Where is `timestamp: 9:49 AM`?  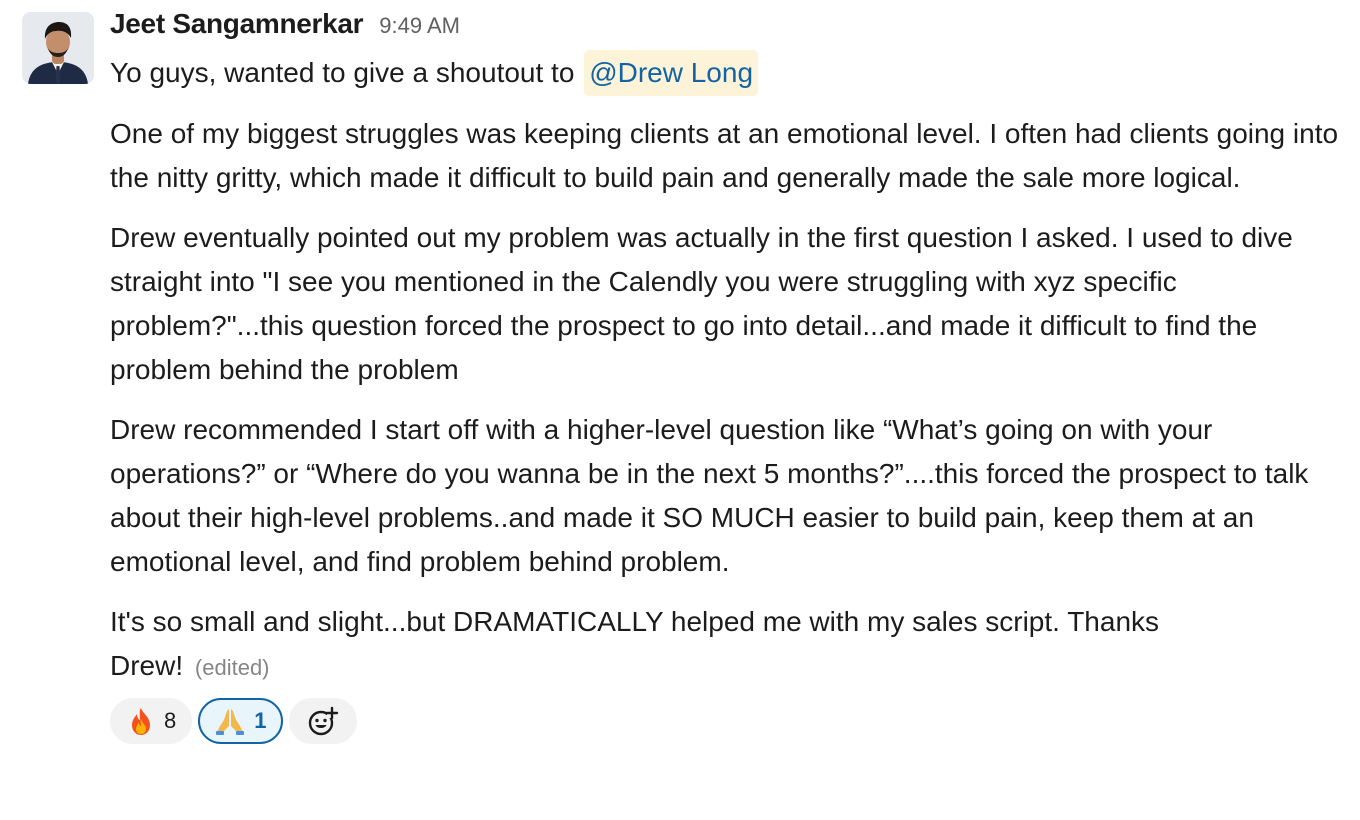 timestamp: 9:49 AM is located at coordinates (419, 26).